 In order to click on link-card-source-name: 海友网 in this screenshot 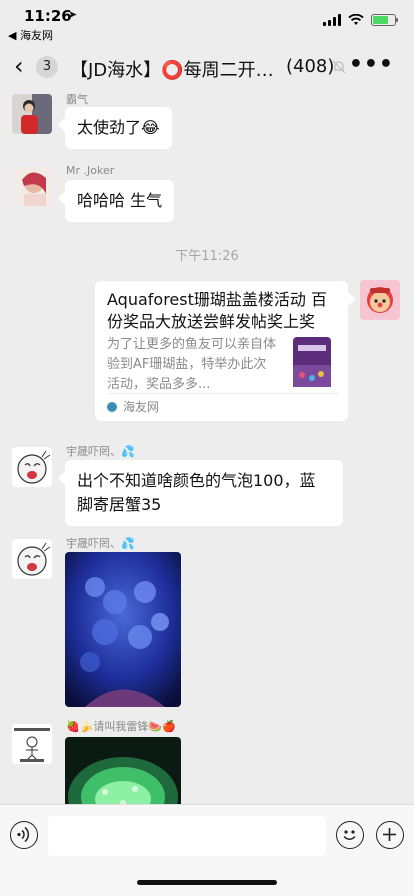, I will do `click(141, 407)`.